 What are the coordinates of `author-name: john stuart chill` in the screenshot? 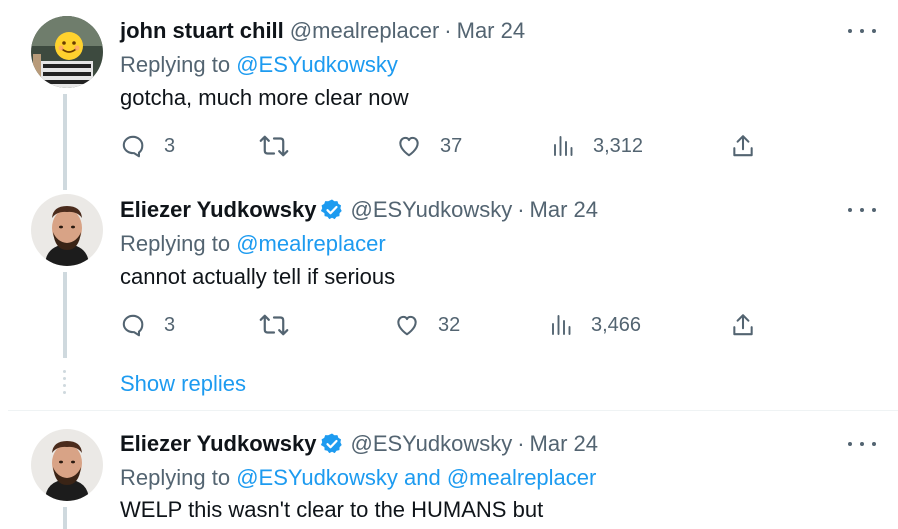 It's located at (202, 31).